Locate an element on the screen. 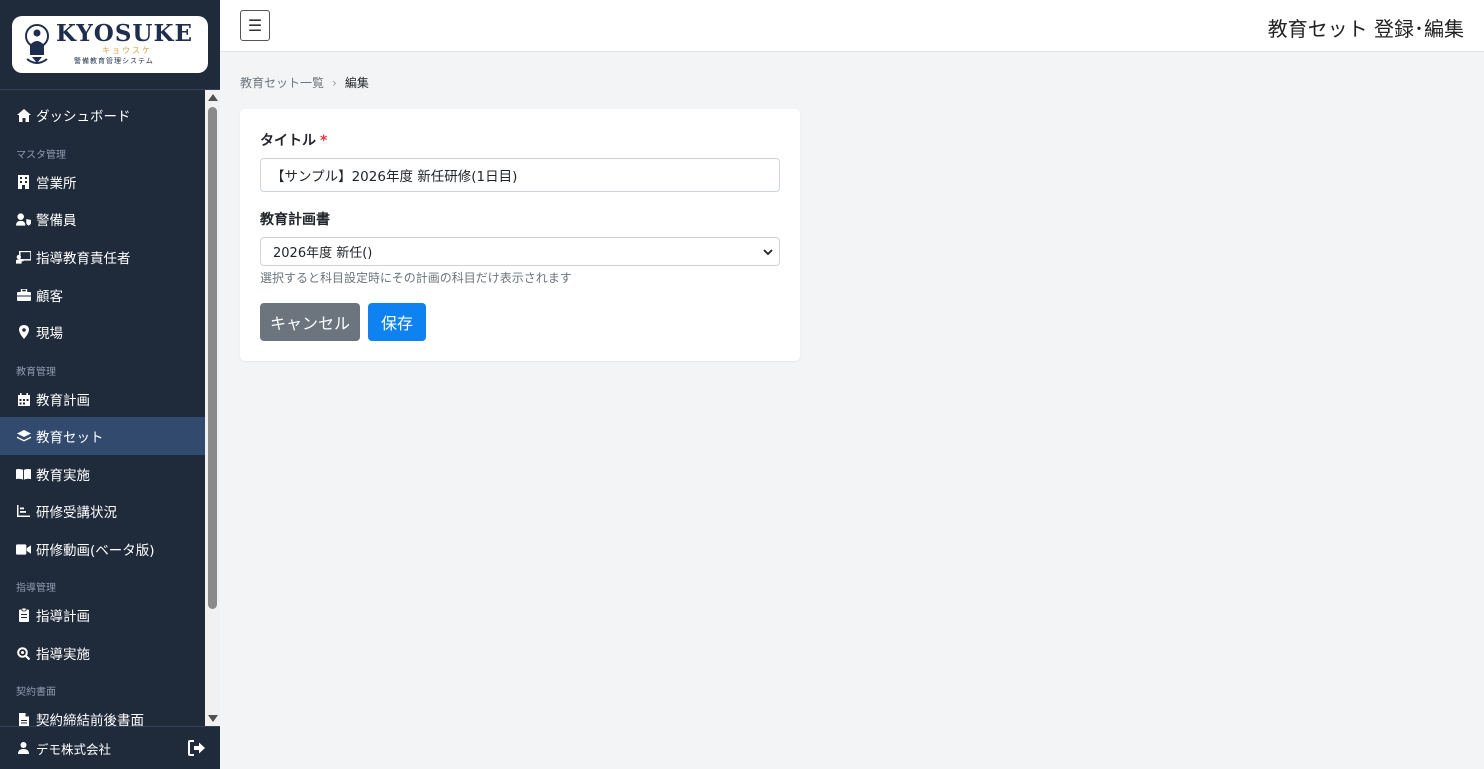  sidebar-item-dashboard: ダッシュボード is located at coordinates (102, 115).